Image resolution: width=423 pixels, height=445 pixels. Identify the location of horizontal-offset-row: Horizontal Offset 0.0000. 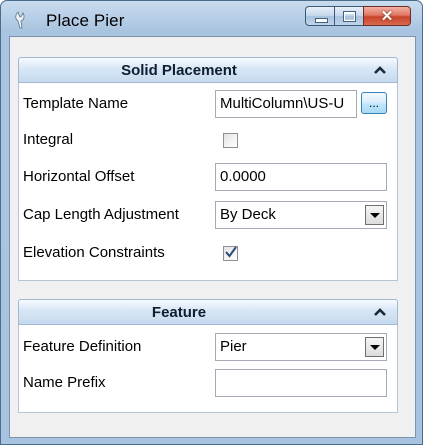
(208, 178).